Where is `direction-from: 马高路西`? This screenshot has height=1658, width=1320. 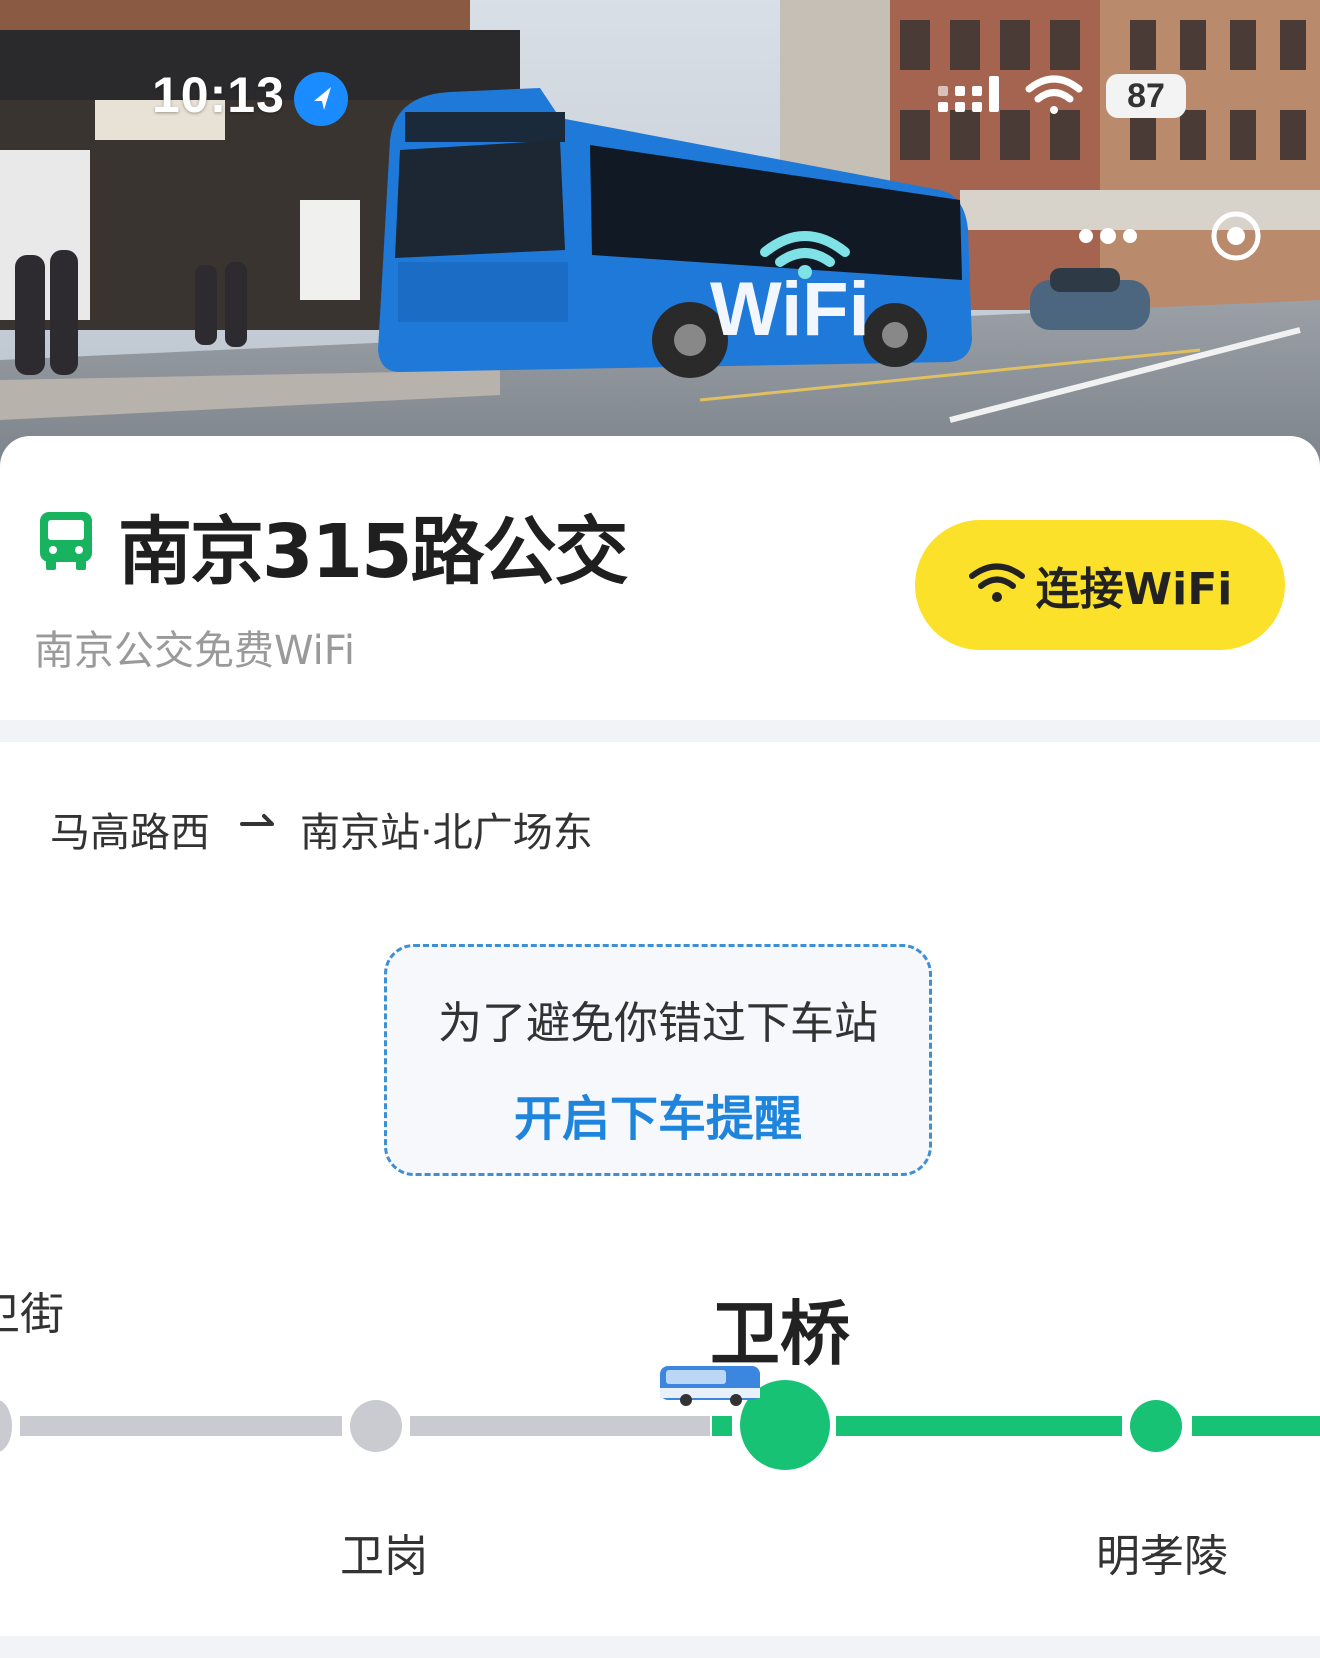
direction-from: 马高路西 is located at coordinates (130, 833).